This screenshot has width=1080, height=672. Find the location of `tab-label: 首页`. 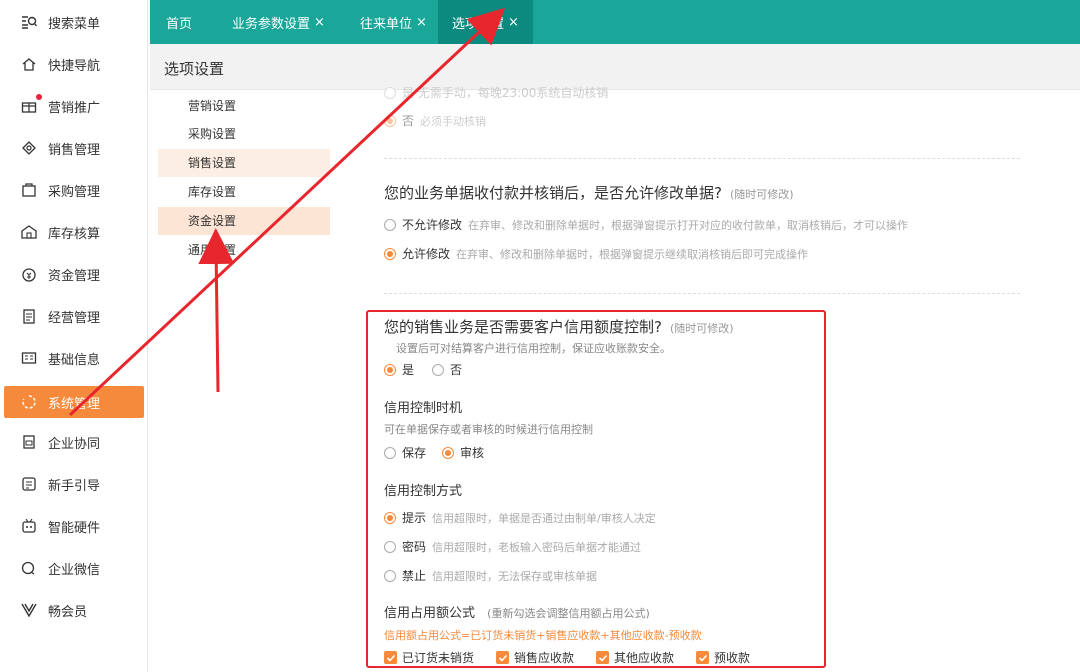

tab-label: 首页 is located at coordinates (179, 24).